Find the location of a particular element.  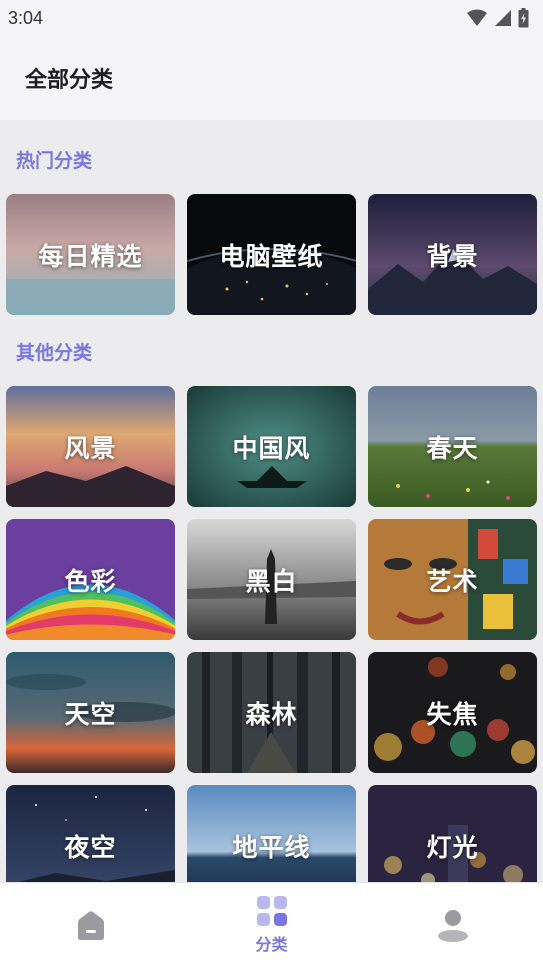

tile-label: 灯光 is located at coordinates (452, 847).